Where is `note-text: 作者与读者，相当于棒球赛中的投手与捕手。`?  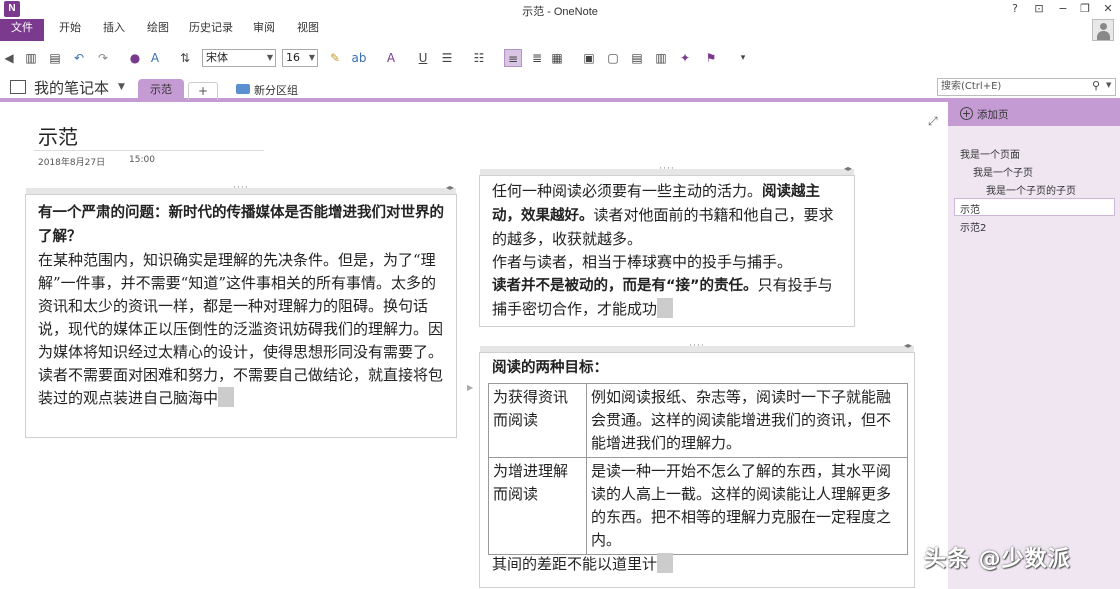 note-text: 作者与读者，相当于棒球赛中的投手与捕手。 is located at coordinates (642, 262).